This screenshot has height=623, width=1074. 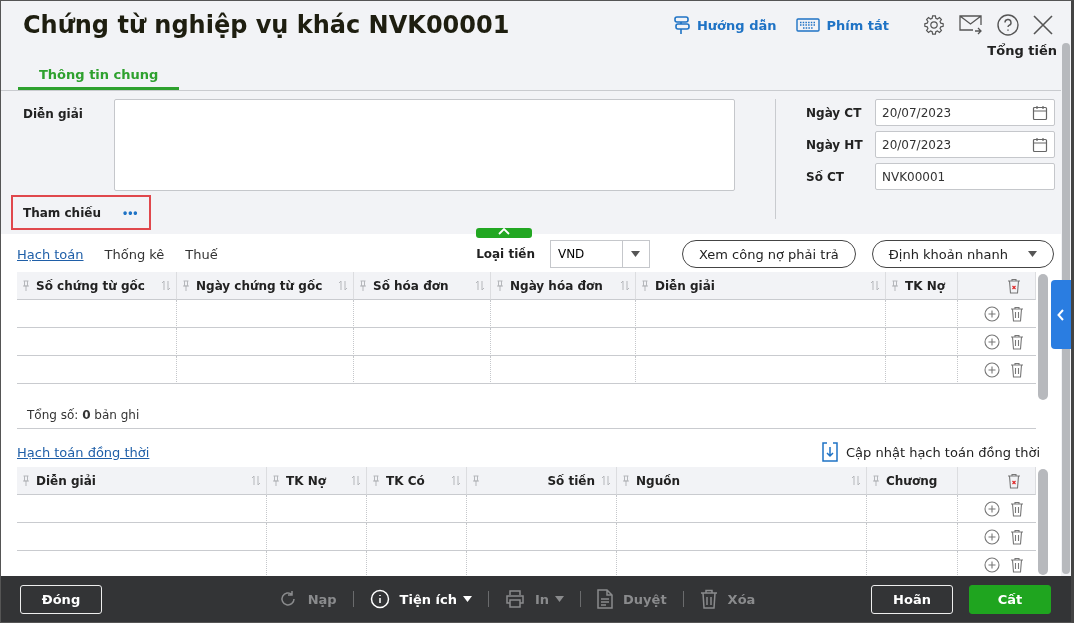 I want to click on currency-select: VND, so click(x=599, y=254).